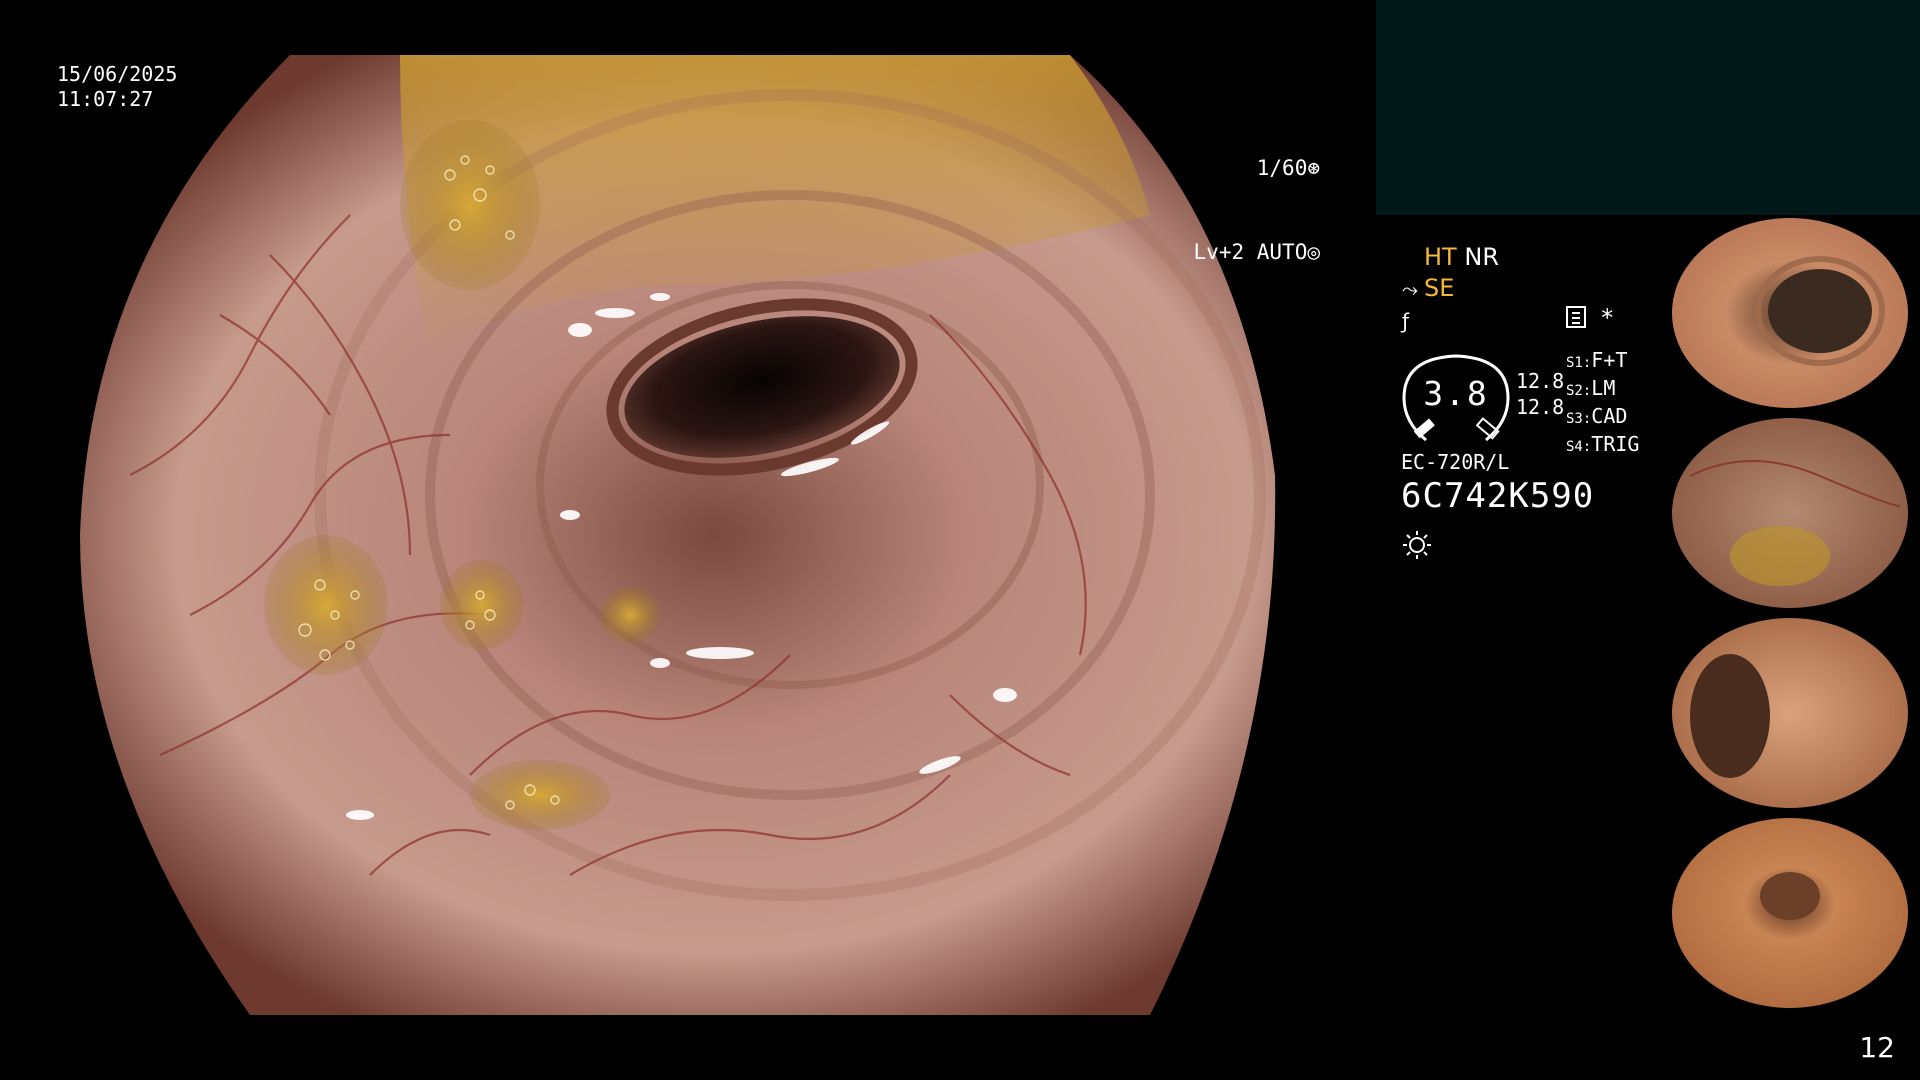 Image resolution: width=1920 pixels, height=1080 pixels. What do you see at coordinates (1313, 252) in the screenshot?
I see `iris-icon: ◎` at bounding box center [1313, 252].